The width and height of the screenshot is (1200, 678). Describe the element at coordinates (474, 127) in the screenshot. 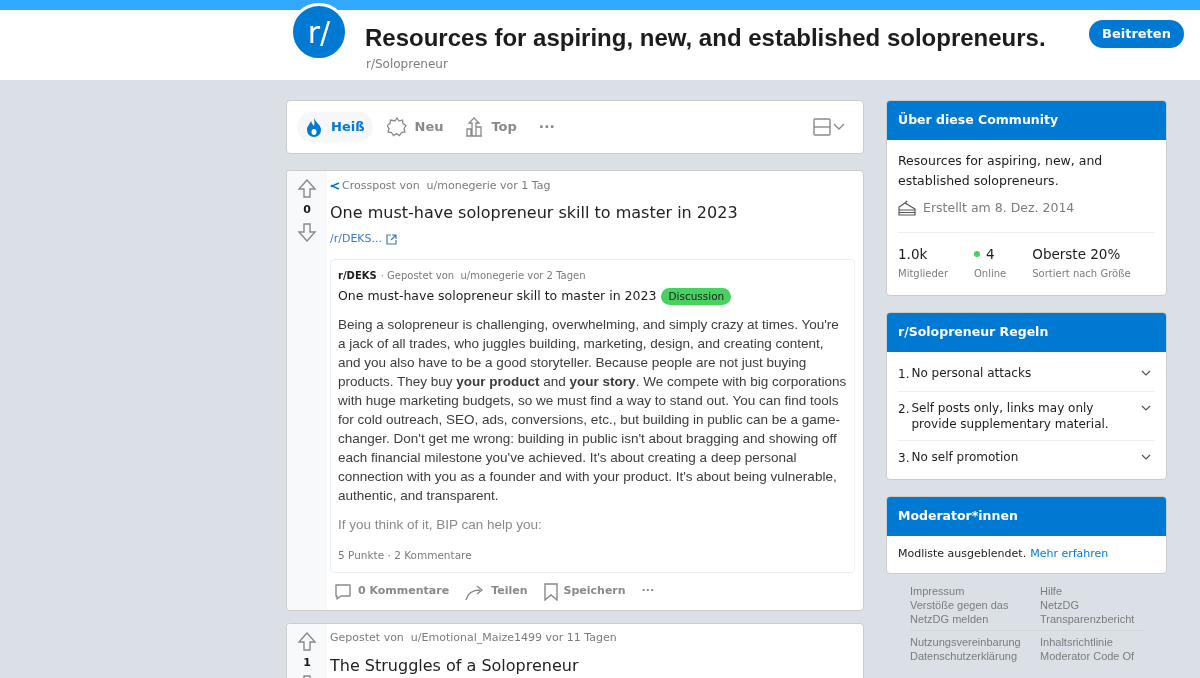

I see `bar-chart-arrow-icon` at that location.